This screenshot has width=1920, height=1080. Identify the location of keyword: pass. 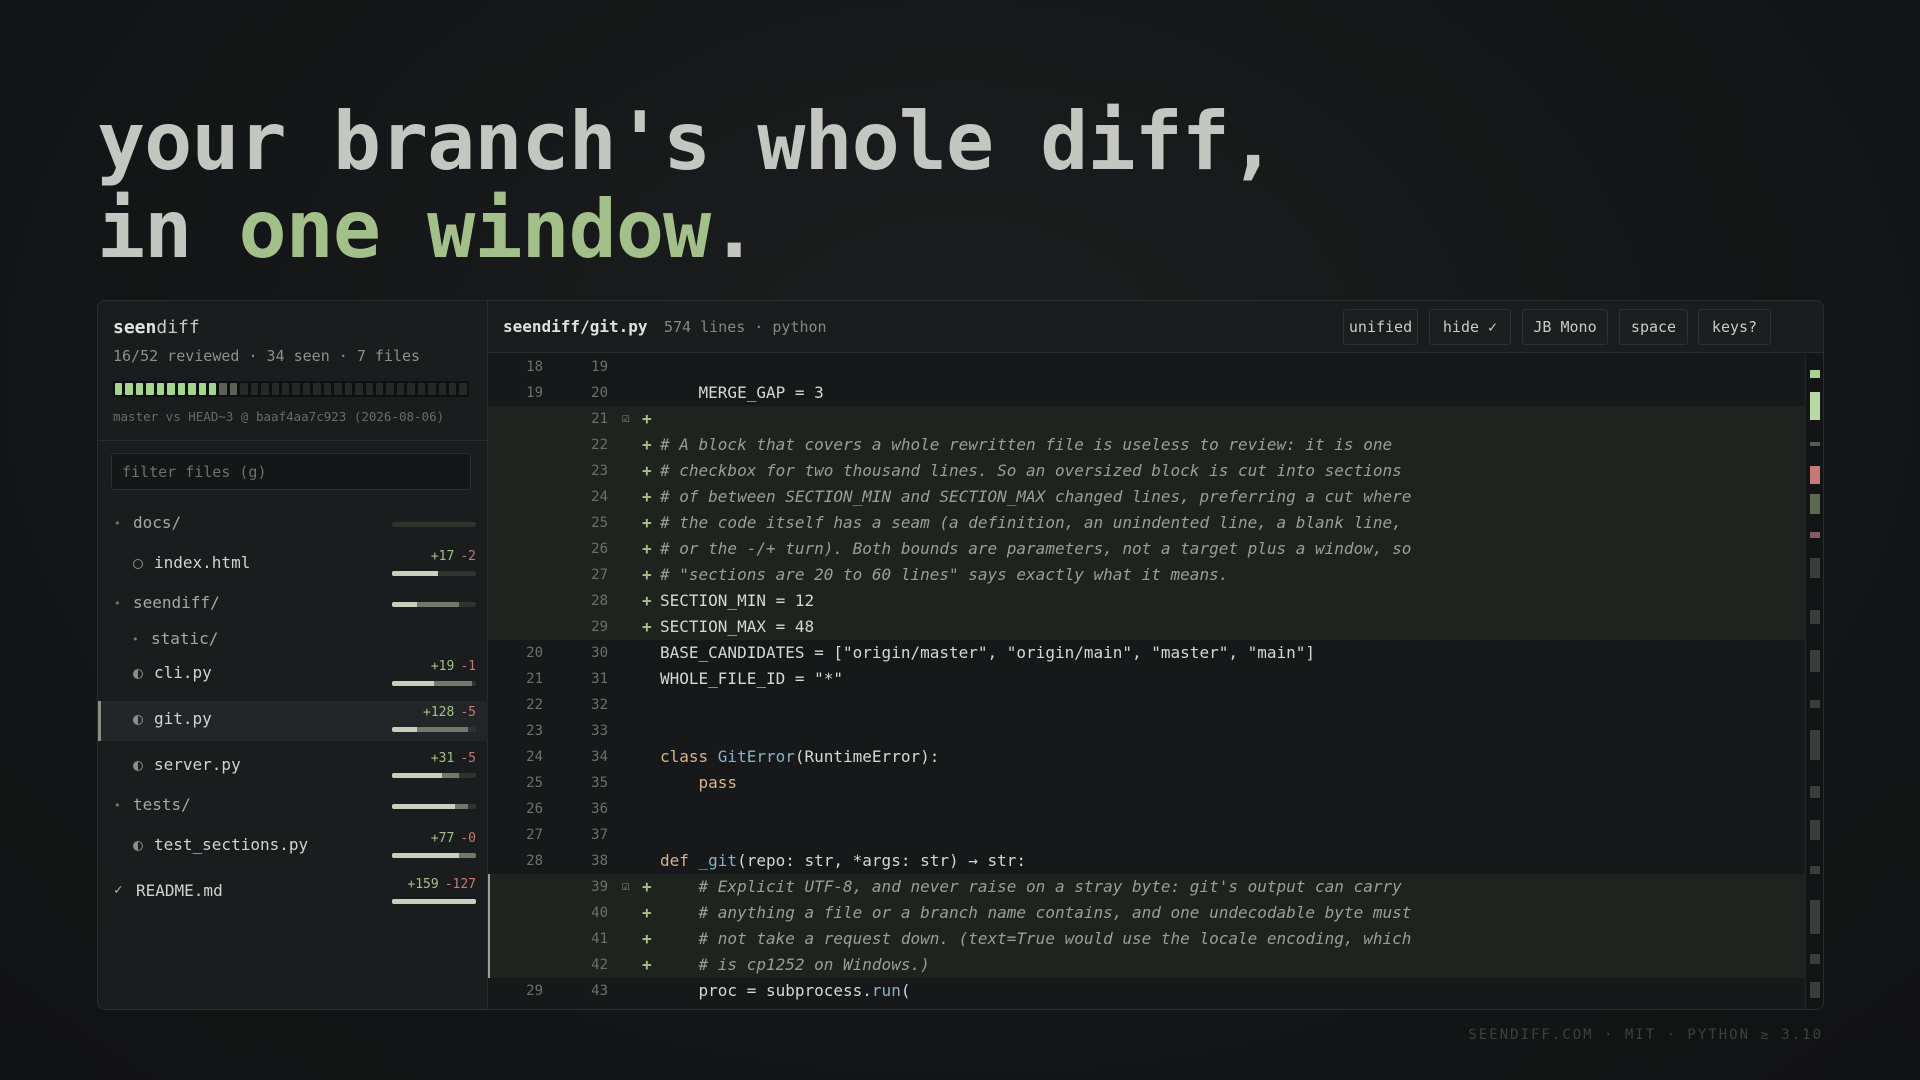
(699, 782).